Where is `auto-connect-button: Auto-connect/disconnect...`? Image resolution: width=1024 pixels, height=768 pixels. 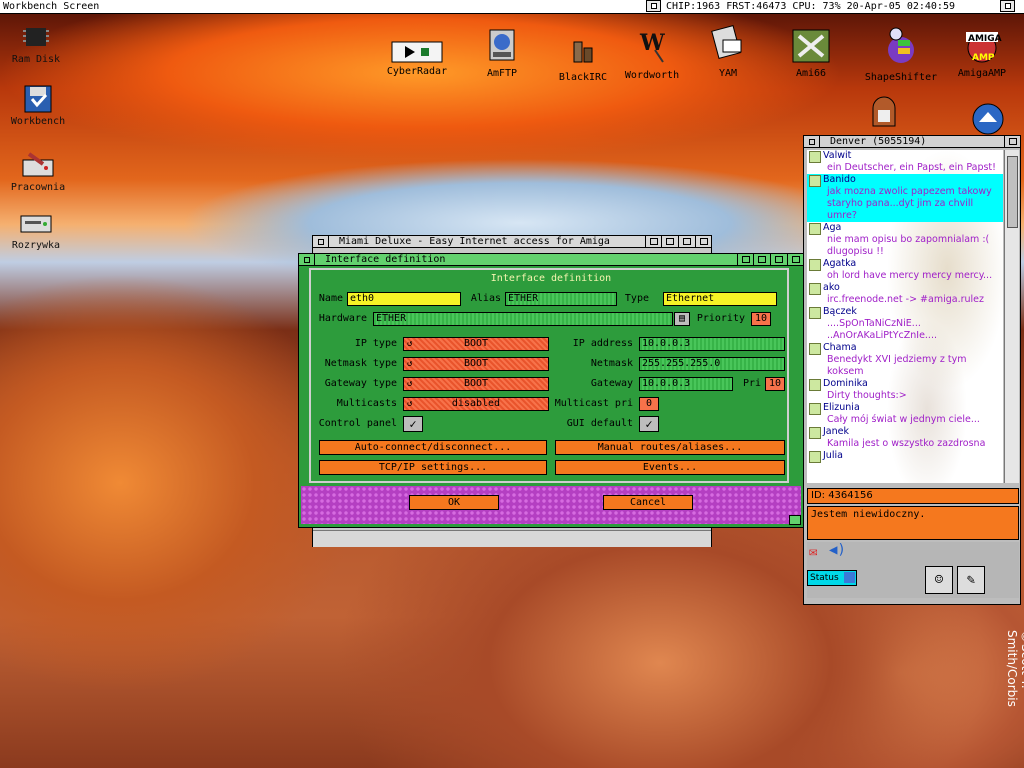 auto-connect-button: Auto-connect/disconnect... is located at coordinates (433, 447).